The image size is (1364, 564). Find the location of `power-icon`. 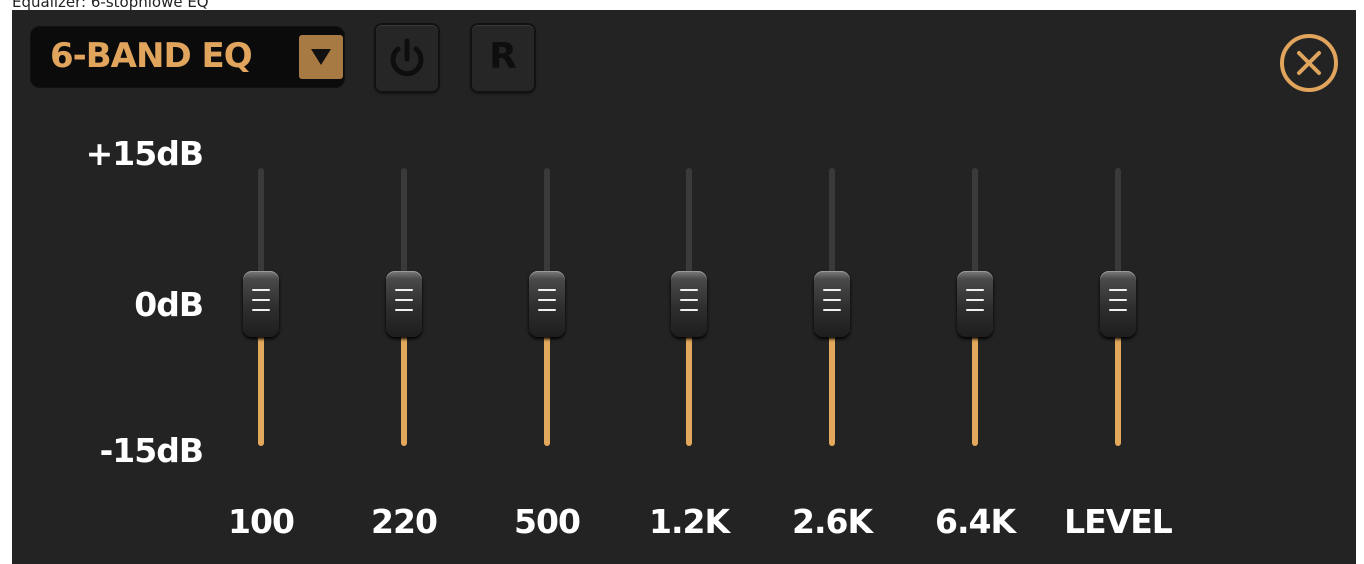

power-icon is located at coordinates (407, 57).